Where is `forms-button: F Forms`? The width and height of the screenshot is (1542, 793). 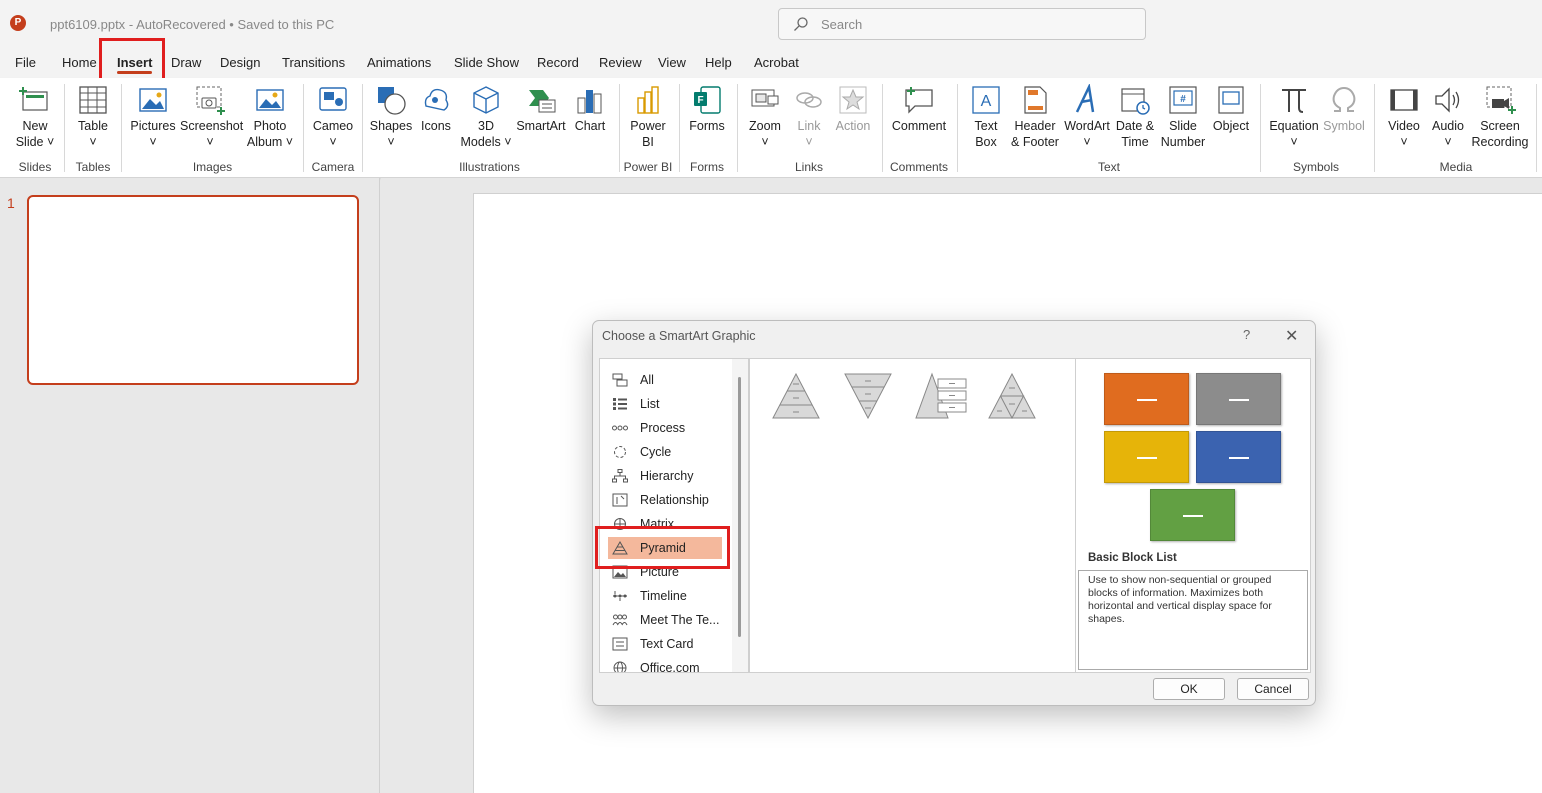 forms-button: F Forms is located at coordinates (707, 109).